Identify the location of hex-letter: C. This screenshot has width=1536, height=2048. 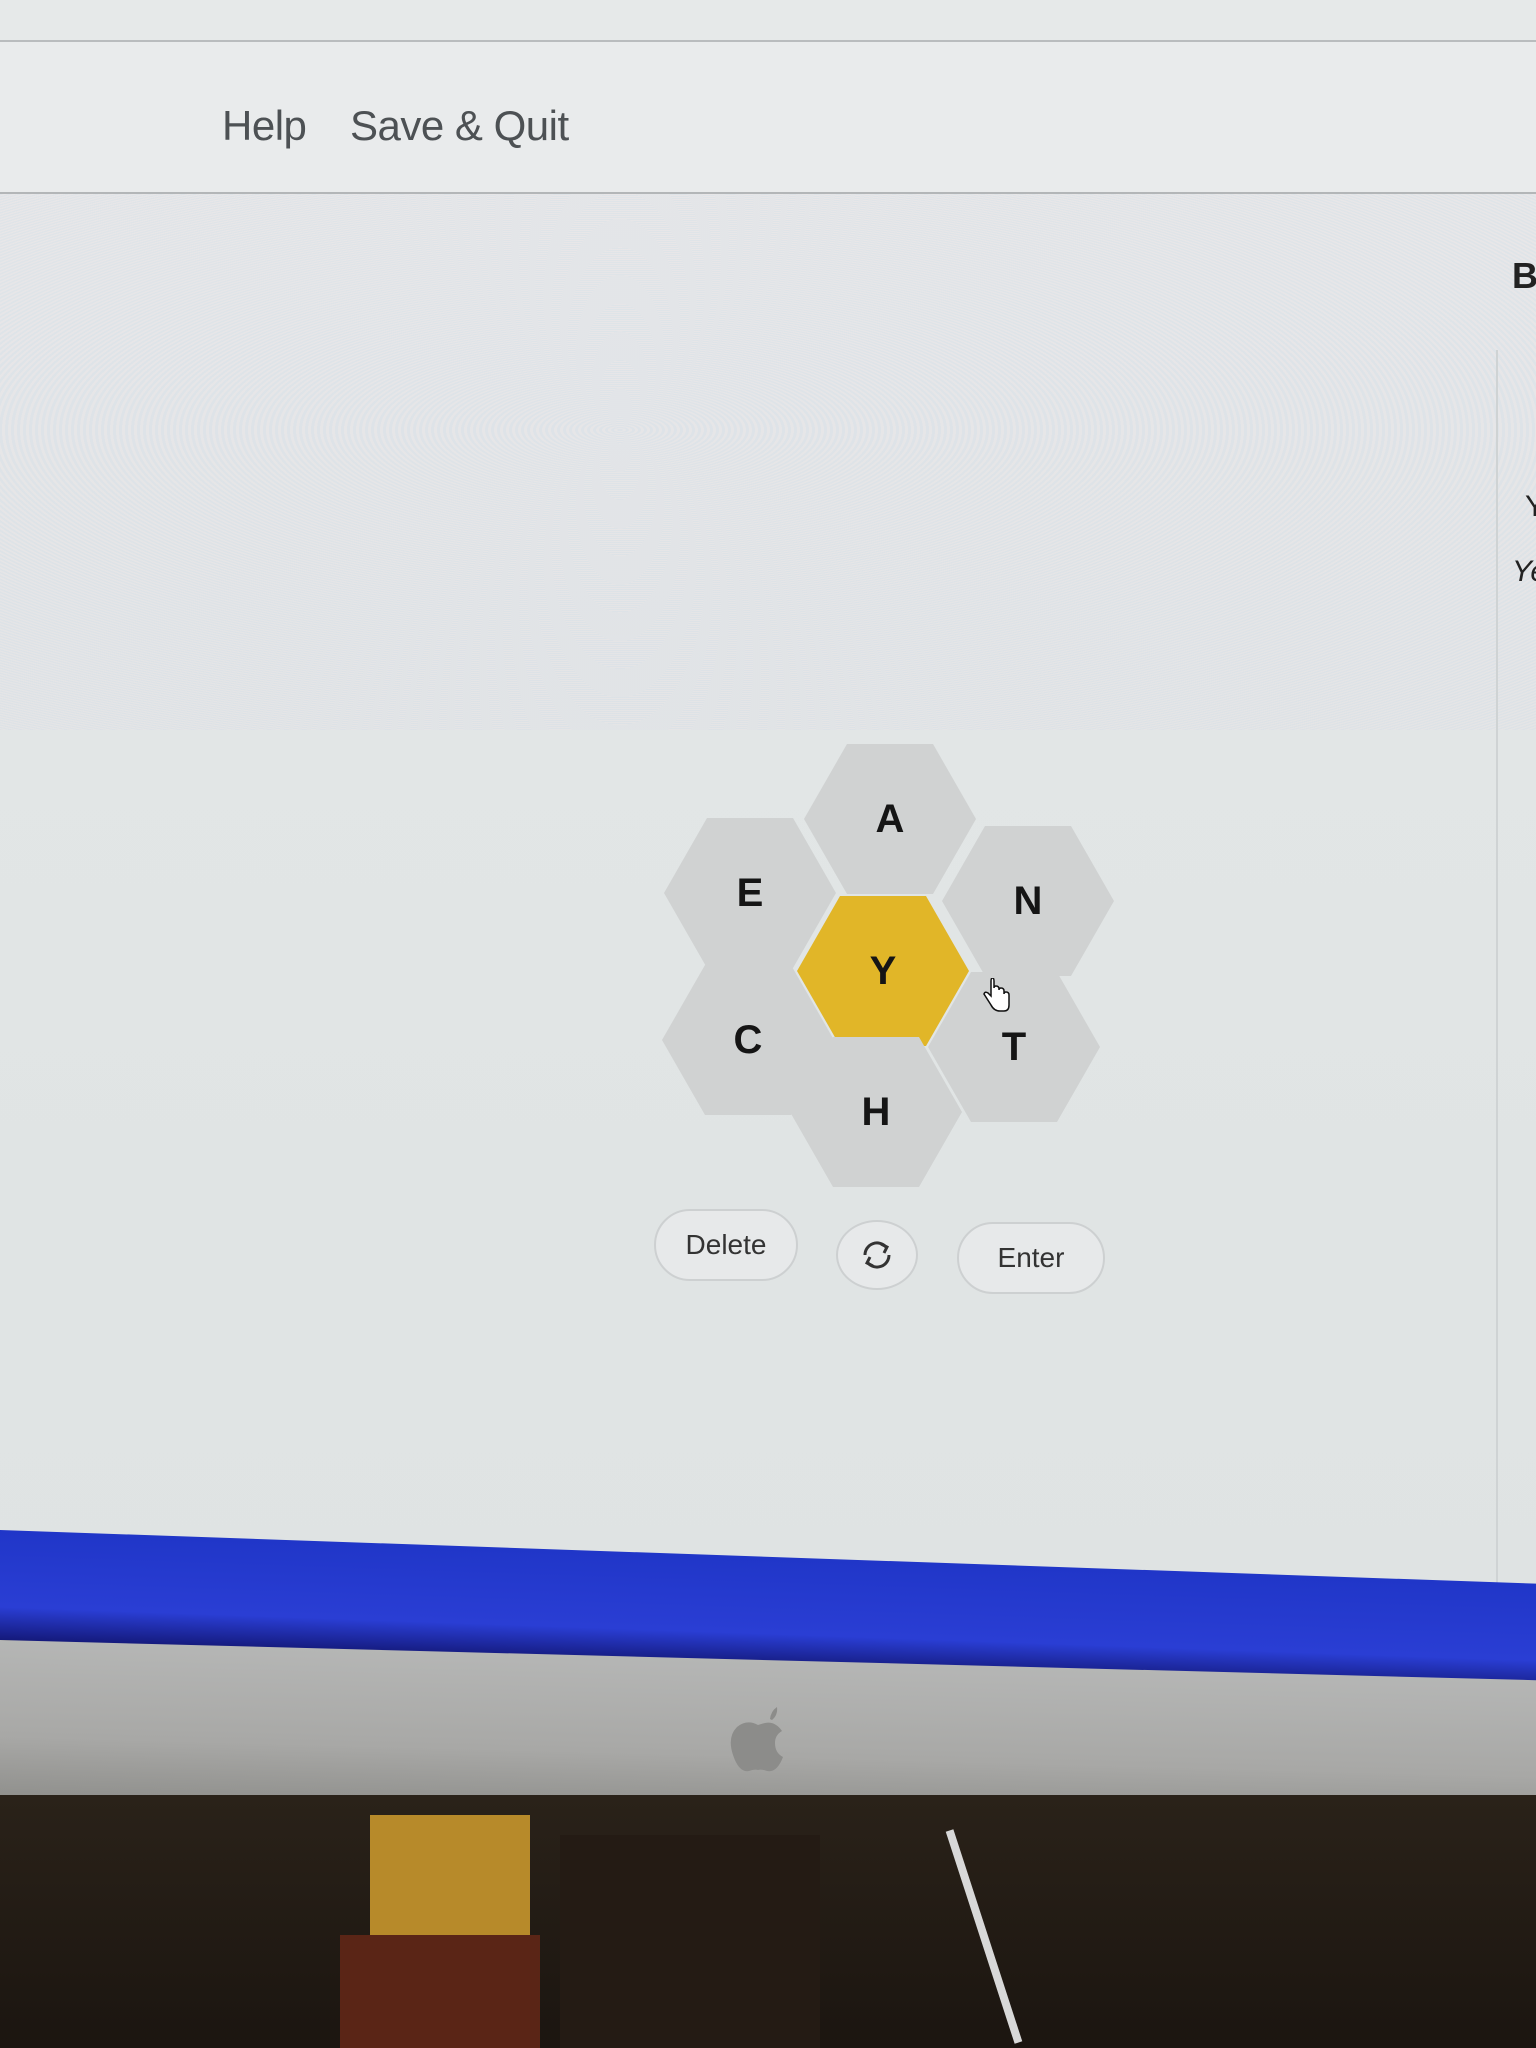
(748, 1039).